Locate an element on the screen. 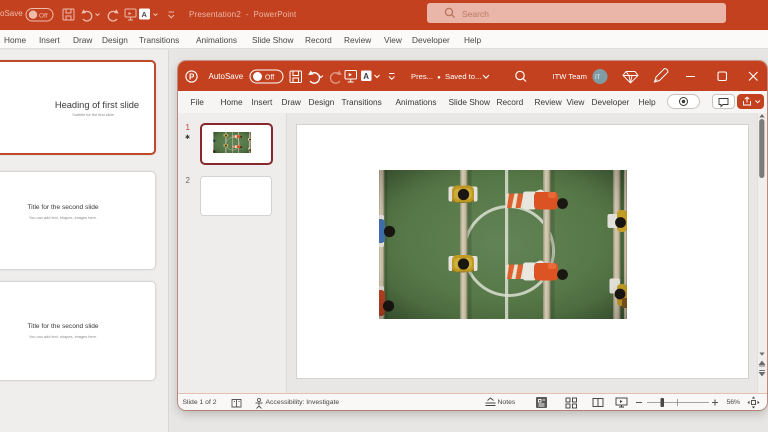 The width and height of the screenshot is (768, 432). svg-text: IT is located at coordinates (598, 78).